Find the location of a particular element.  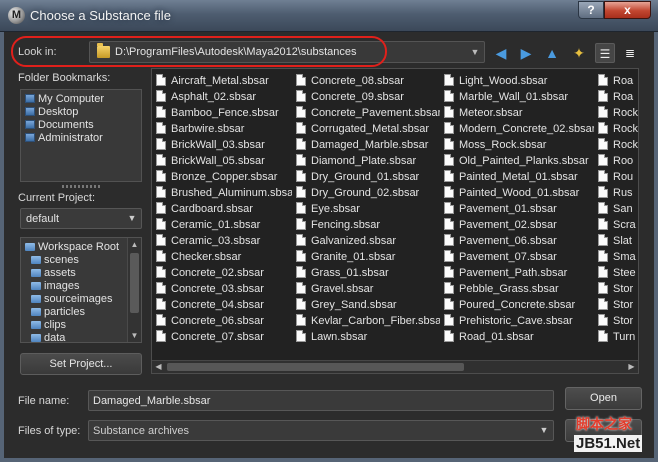

file-item: Painted_Wood_01.sbsar is located at coordinates (519, 193).